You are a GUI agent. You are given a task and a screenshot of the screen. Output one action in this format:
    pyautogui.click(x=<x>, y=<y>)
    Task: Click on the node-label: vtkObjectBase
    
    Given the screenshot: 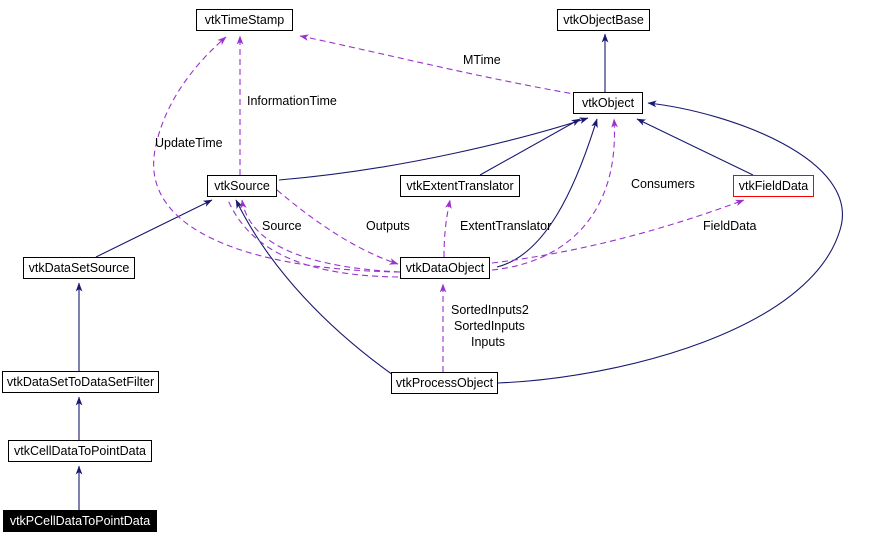 What is the action you would take?
    pyautogui.click(x=603, y=19)
    